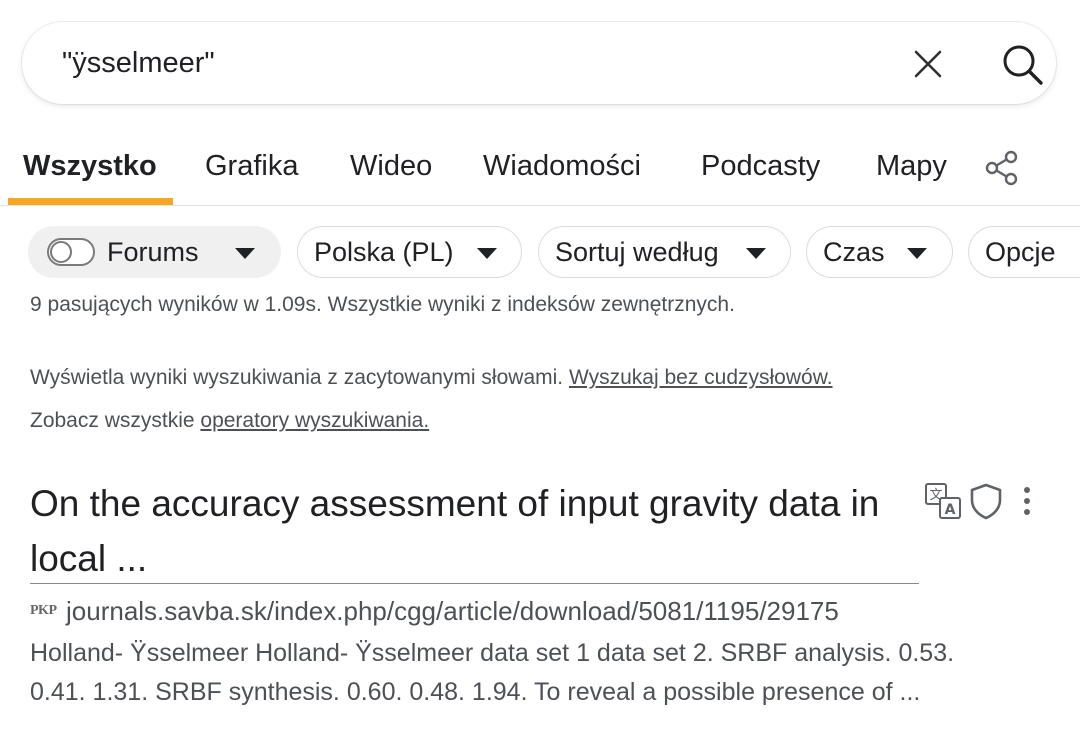  Describe the element at coordinates (854, 252) in the screenshot. I see `time-label: Czas` at that location.